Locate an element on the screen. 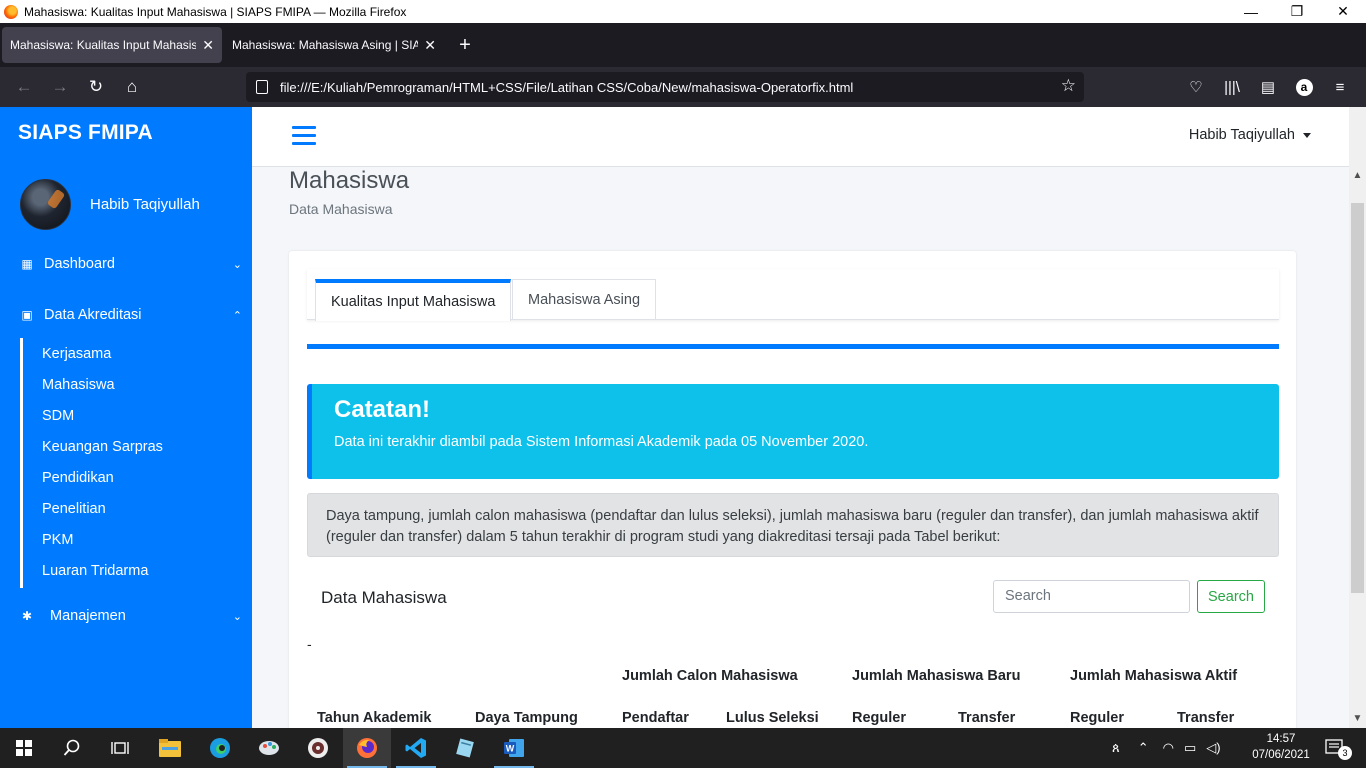 This screenshot has width=1366, height=768. sidebar-item-label: Manajemen is located at coordinates (88, 616).